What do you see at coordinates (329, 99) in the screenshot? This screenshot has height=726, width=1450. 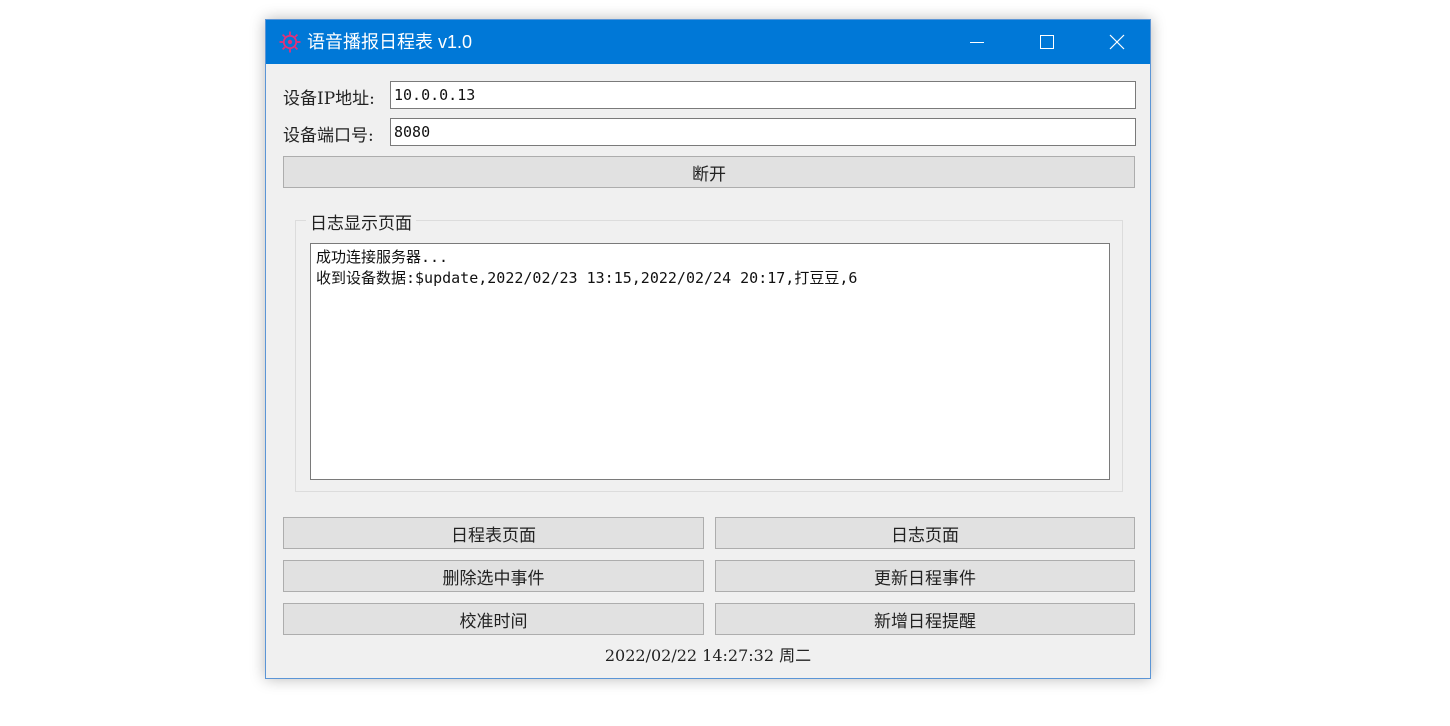 I see `ip-label: 设备IP地址:` at bounding box center [329, 99].